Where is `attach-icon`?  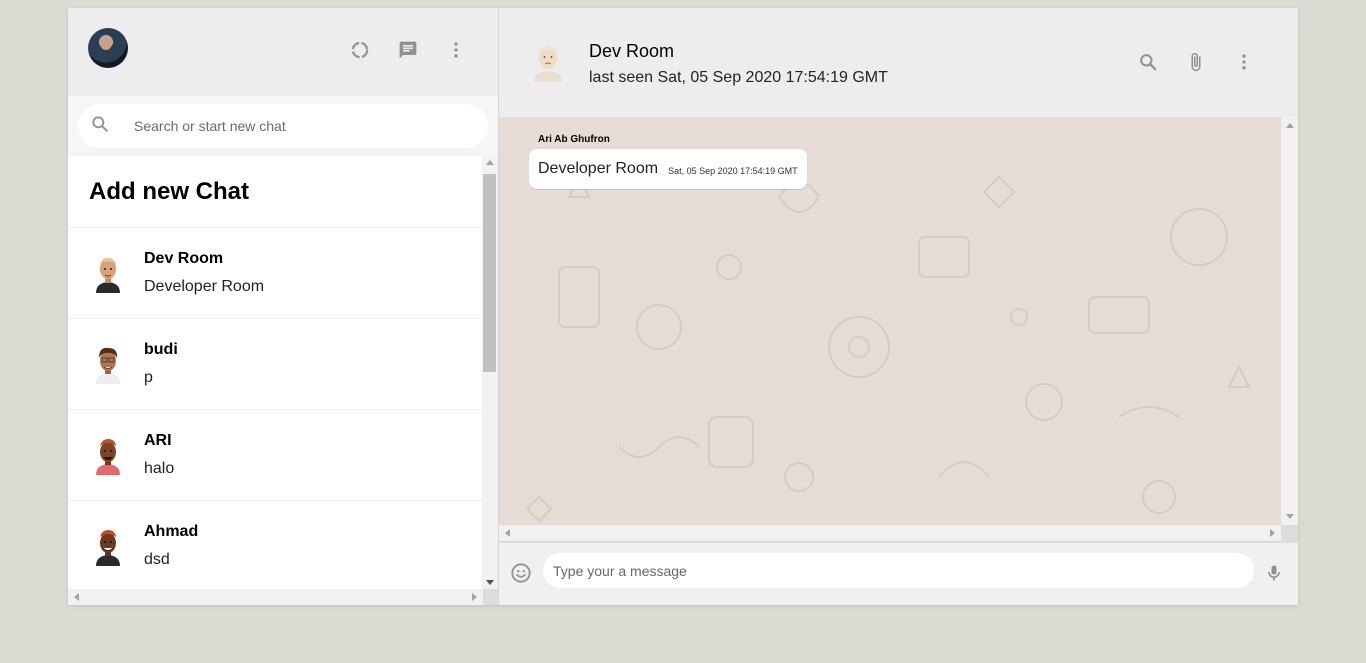 attach-icon is located at coordinates (1196, 62).